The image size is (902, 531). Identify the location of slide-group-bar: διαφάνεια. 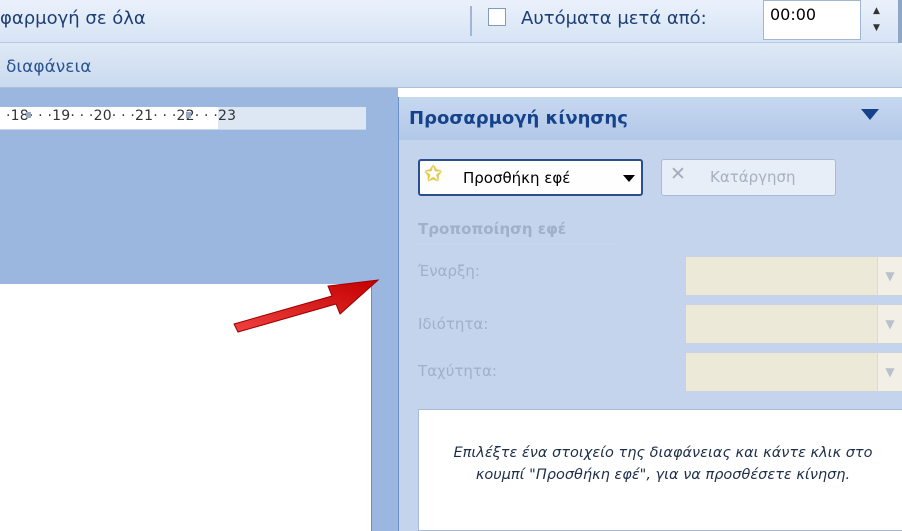
(451, 65).